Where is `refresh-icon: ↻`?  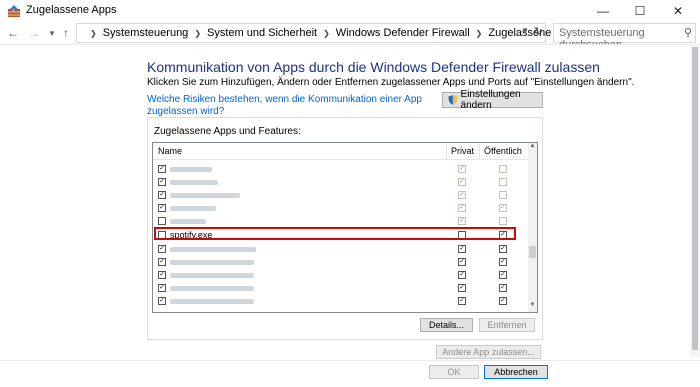 refresh-icon: ↻ is located at coordinates (538, 31).